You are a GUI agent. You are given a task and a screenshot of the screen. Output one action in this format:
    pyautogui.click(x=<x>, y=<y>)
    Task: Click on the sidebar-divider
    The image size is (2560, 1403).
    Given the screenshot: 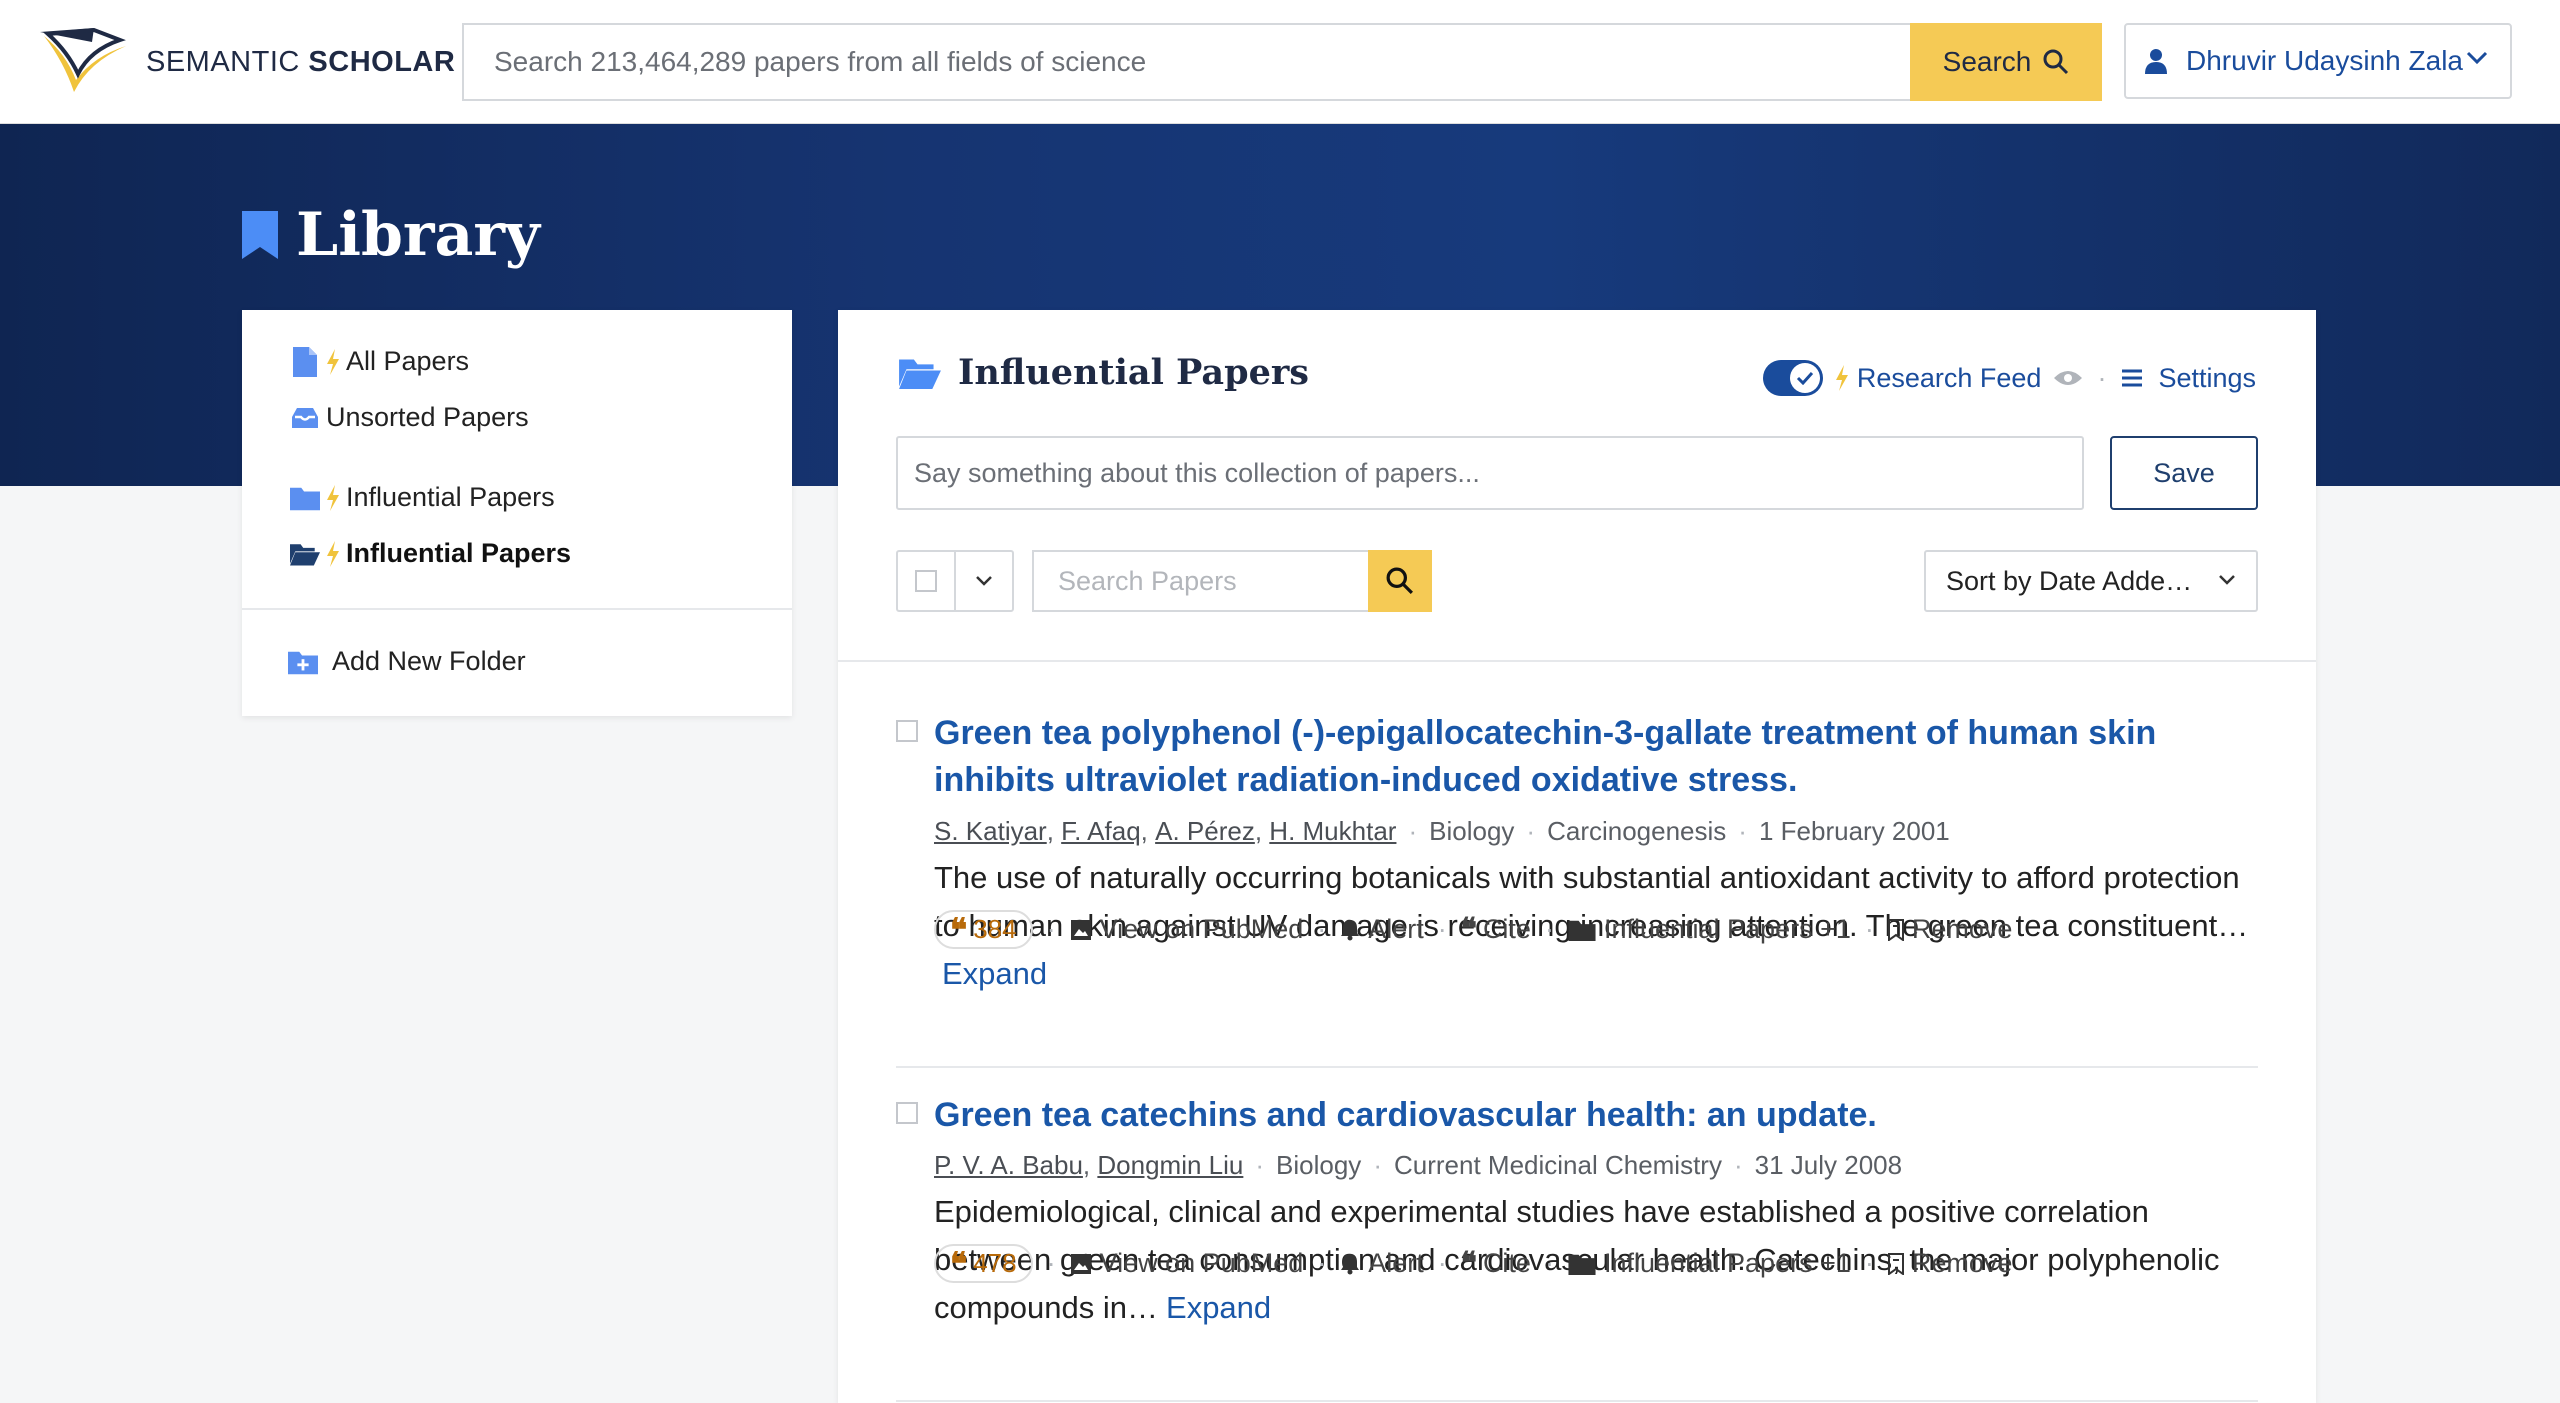 What is the action you would take?
    pyautogui.click(x=517, y=609)
    